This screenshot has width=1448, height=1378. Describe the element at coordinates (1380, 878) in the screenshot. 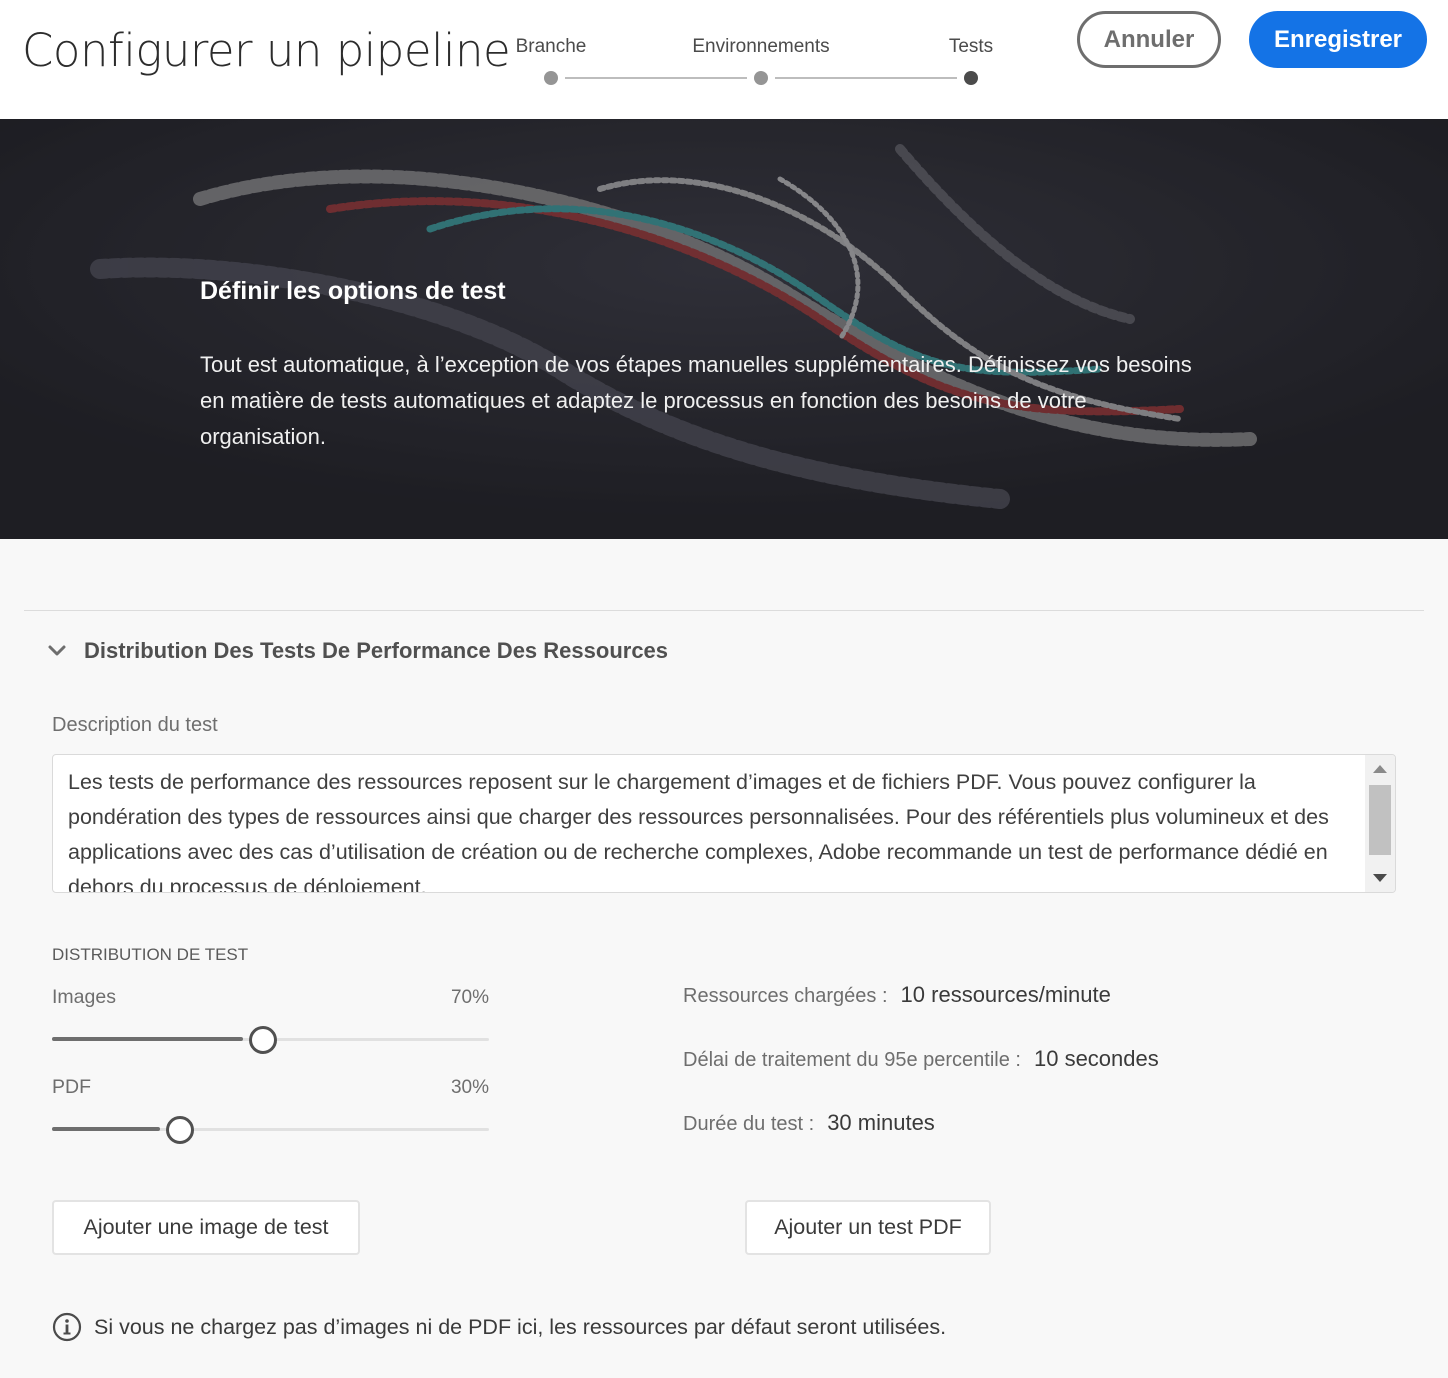

I see `scroll-down-arrow-icon` at that location.